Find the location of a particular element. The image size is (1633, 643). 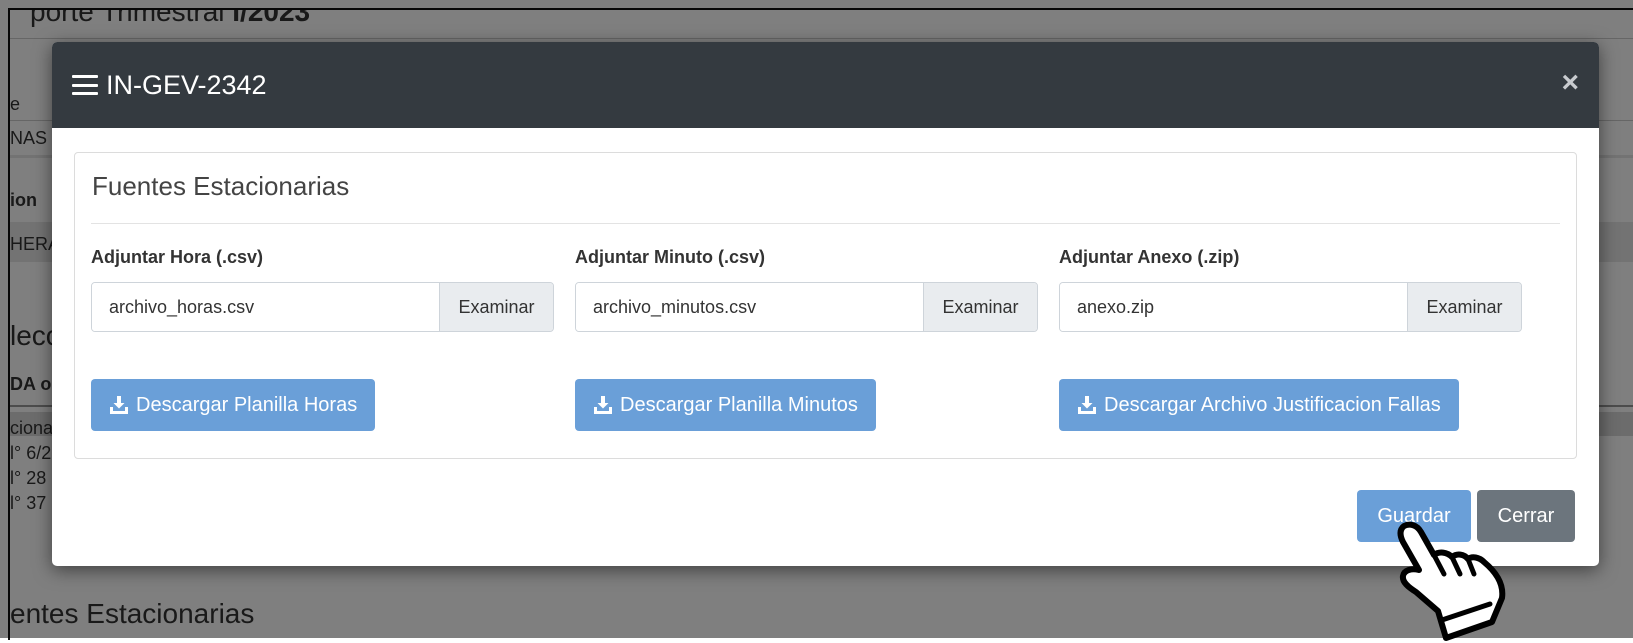

file-input-minuto: archivo_minutos.csv Examinar is located at coordinates (806, 307).